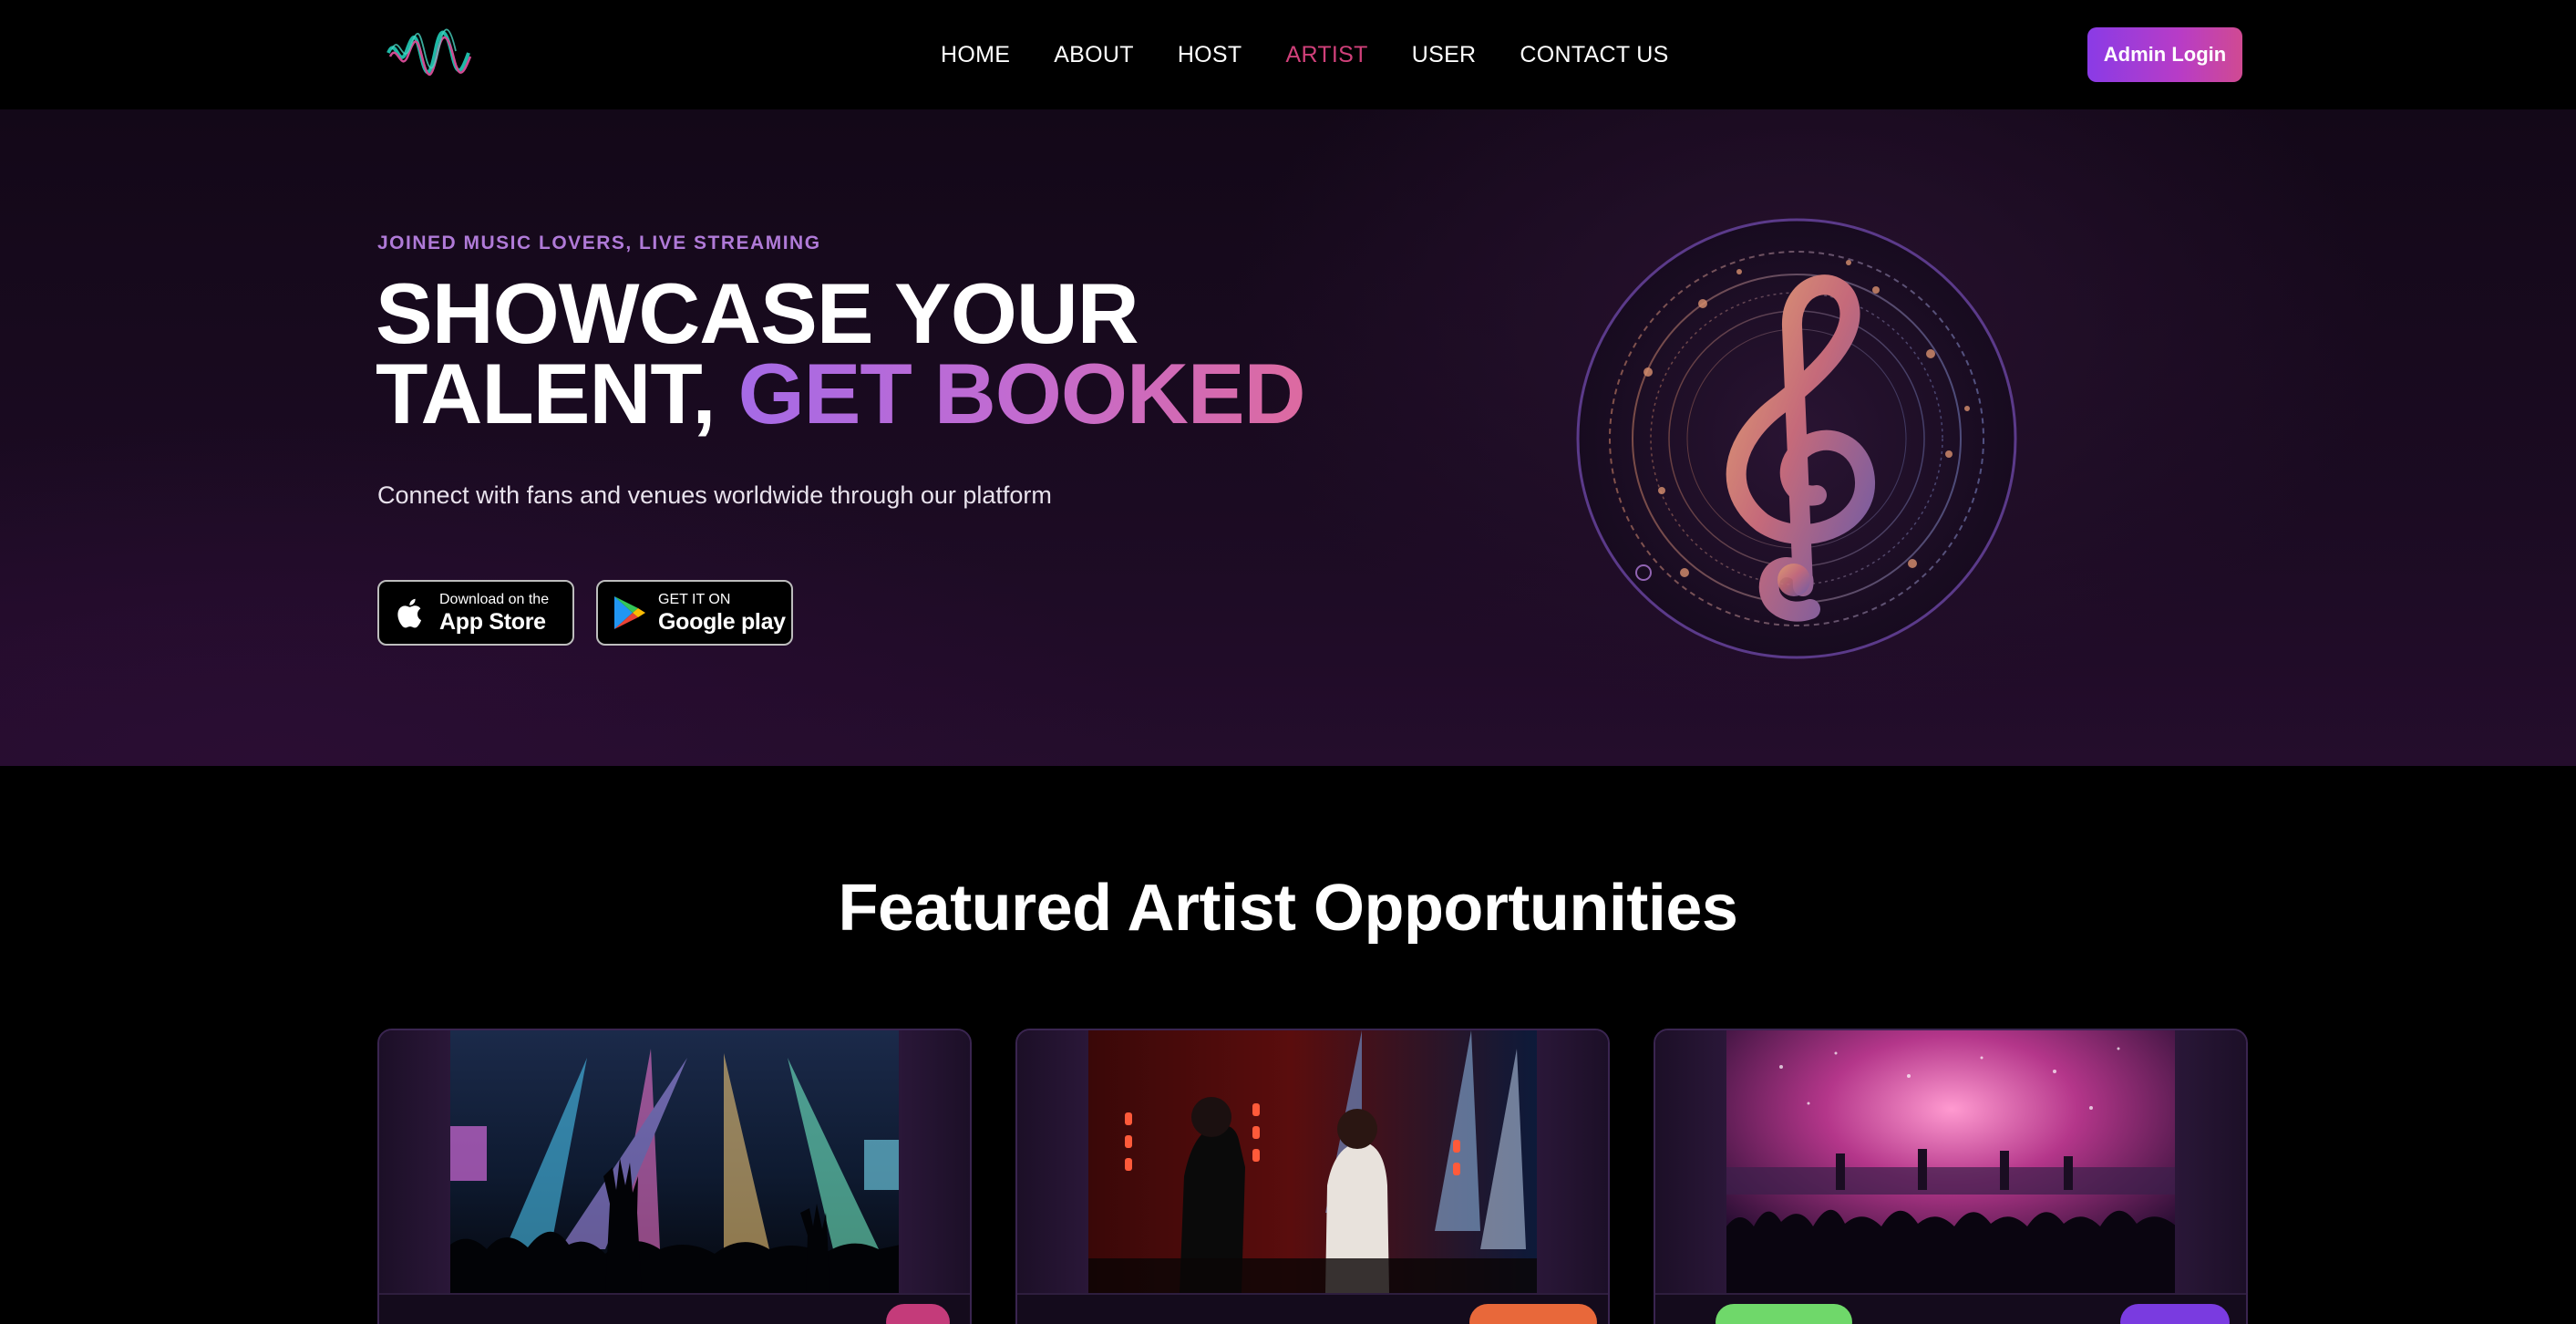  I want to click on google-play-button: GET IT ON Google play, so click(694, 613).